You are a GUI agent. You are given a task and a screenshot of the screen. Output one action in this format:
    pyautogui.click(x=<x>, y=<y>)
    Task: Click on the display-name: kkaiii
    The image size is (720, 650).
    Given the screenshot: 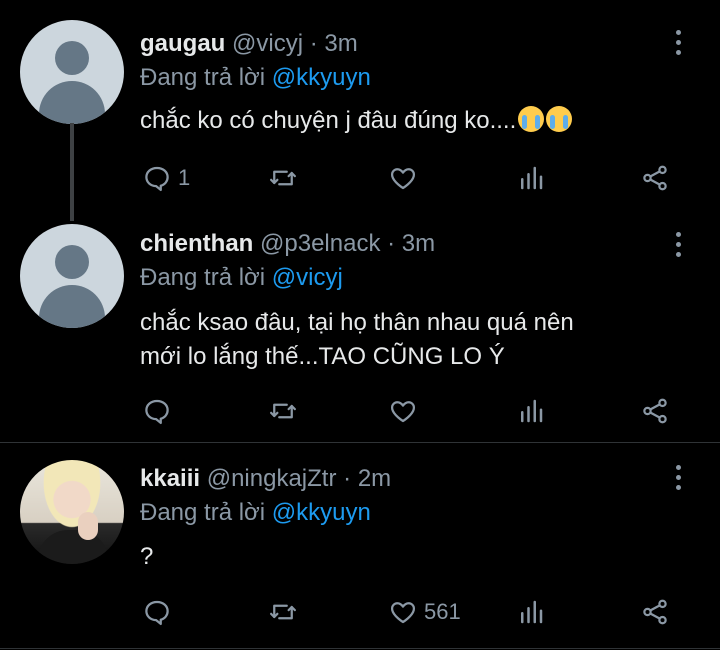 What is the action you would take?
    pyautogui.click(x=170, y=478)
    